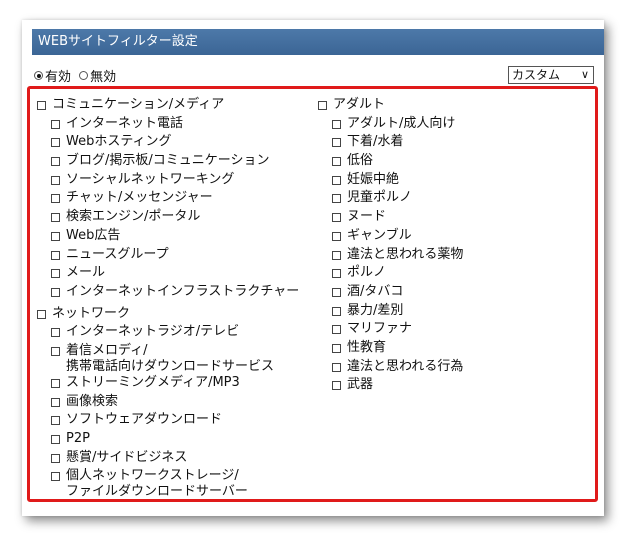  What do you see at coordinates (318, 42) in the screenshot?
I see `panel-header: WEBサイトフィルター設定` at bounding box center [318, 42].